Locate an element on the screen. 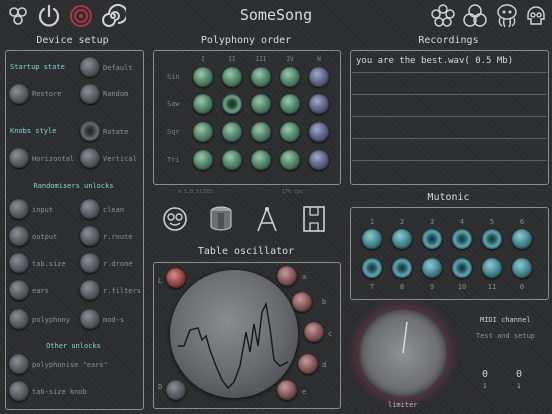  row-label-tri: Tri is located at coordinates (173, 160).